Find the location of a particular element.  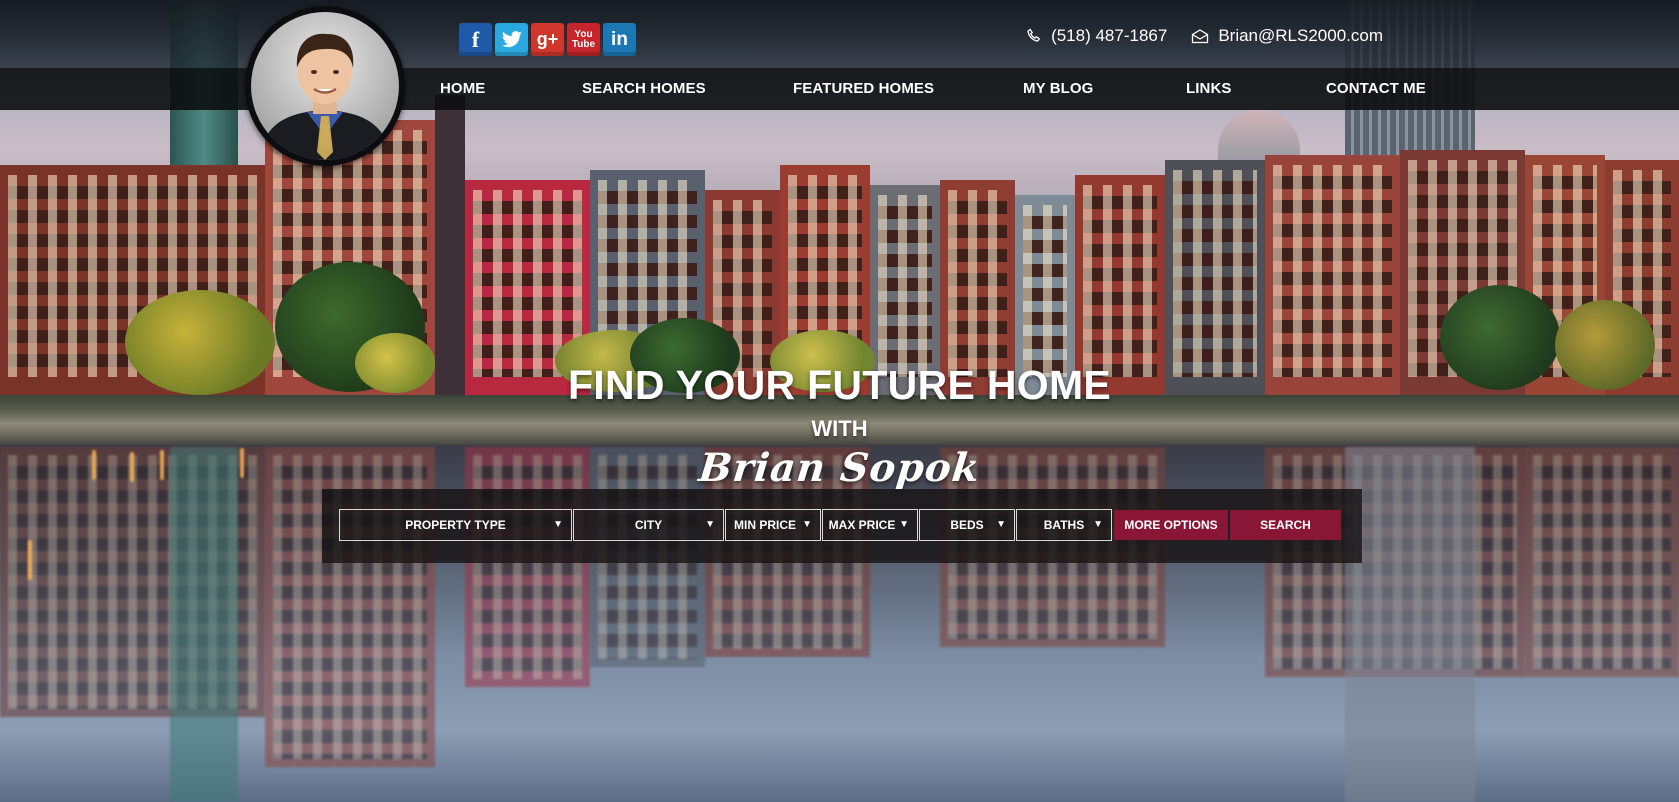

baths-label: BATHS is located at coordinates (1064, 525).